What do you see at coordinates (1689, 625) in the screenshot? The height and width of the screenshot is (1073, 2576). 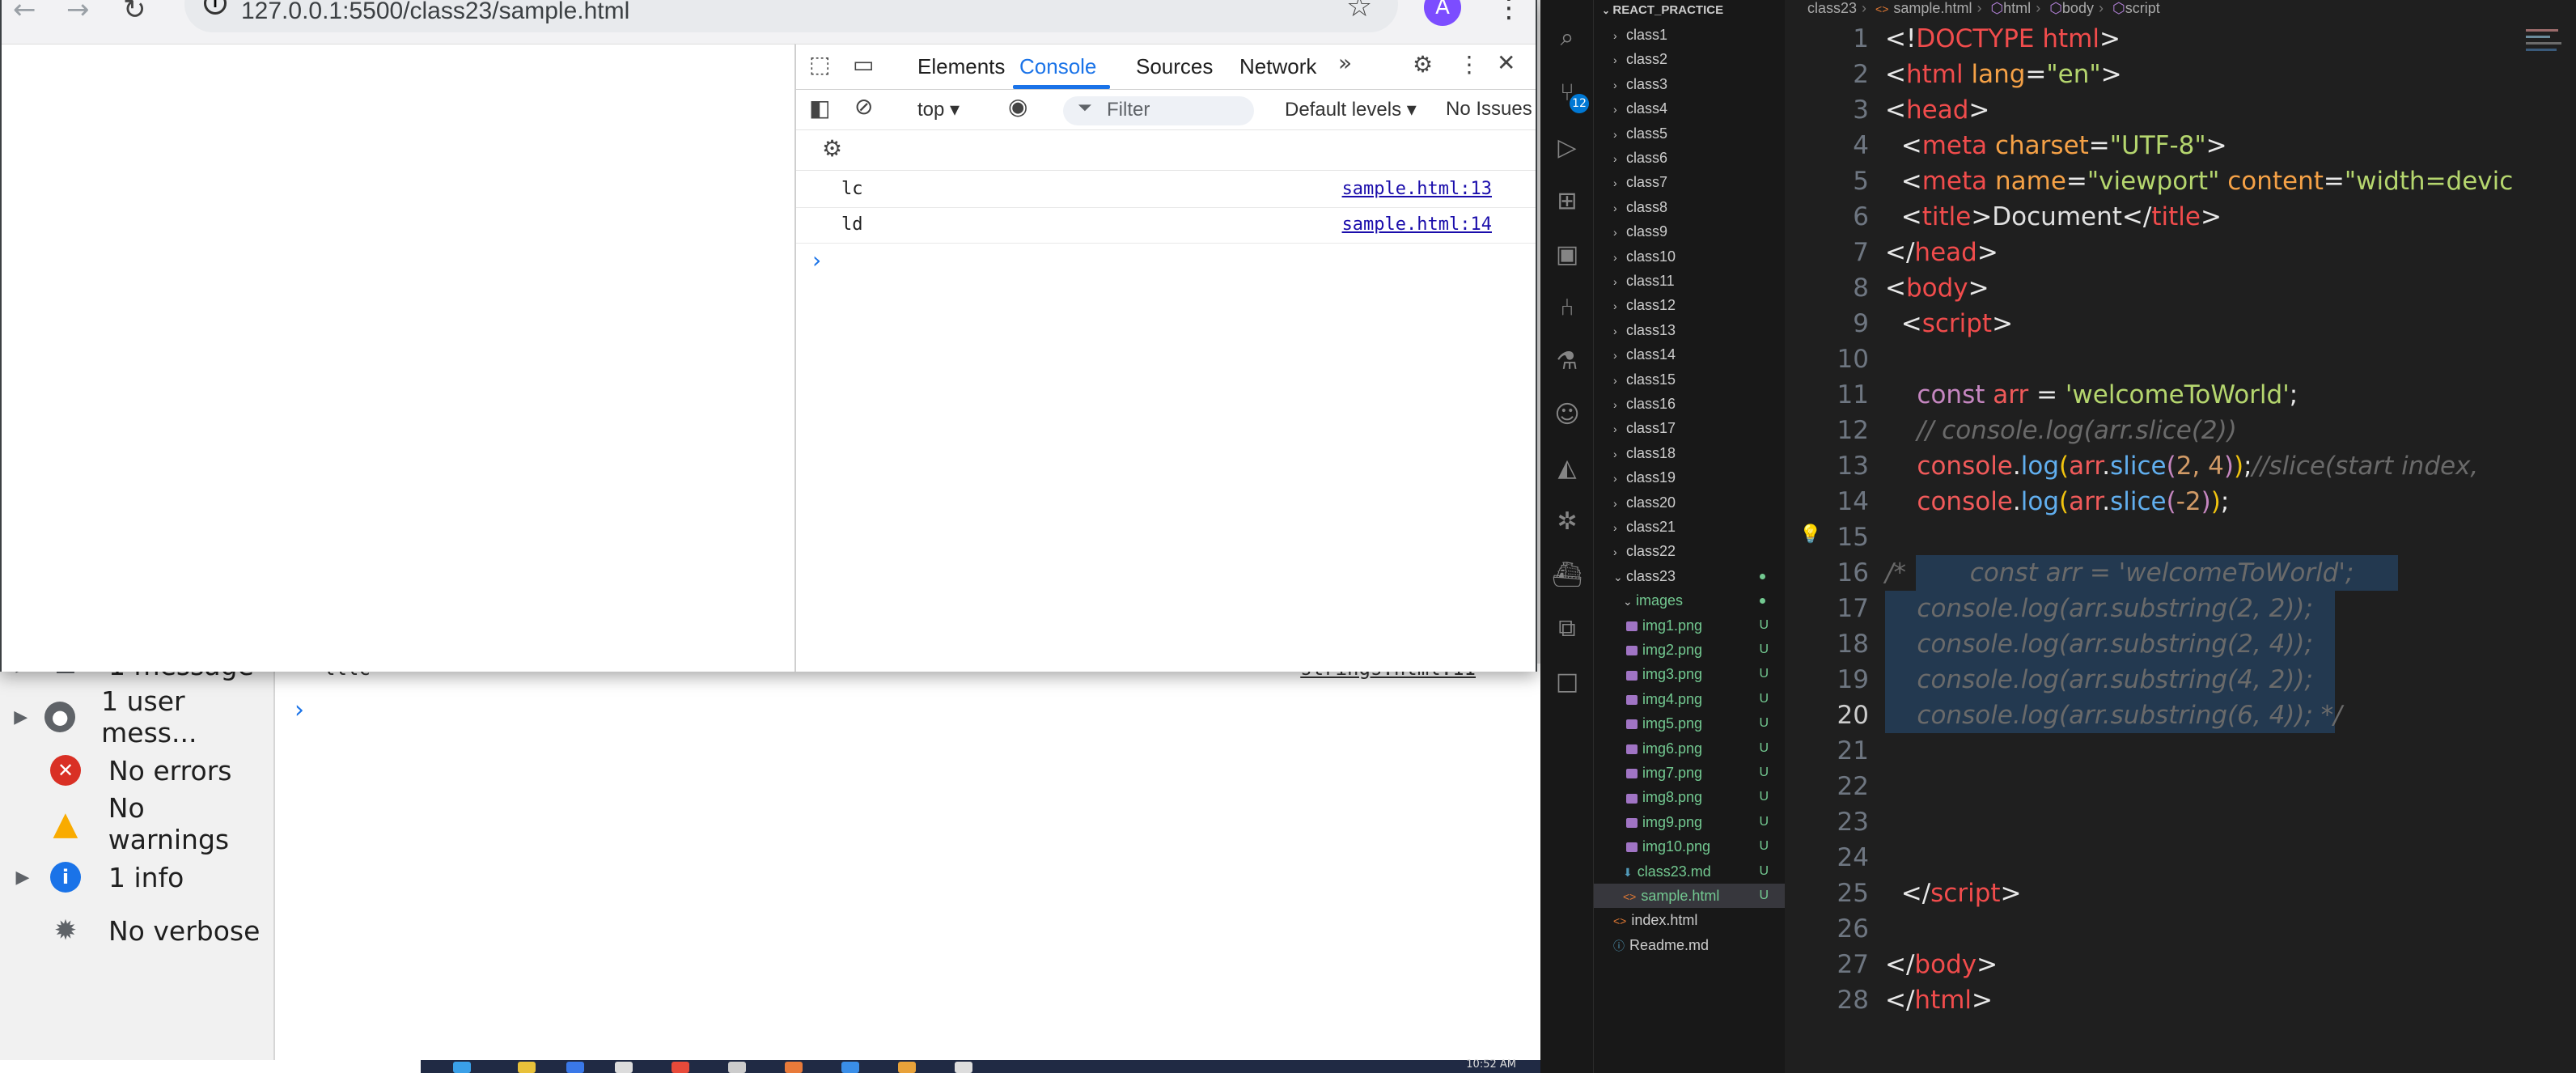 I see `tree-file-img1.png: img1.png U` at bounding box center [1689, 625].